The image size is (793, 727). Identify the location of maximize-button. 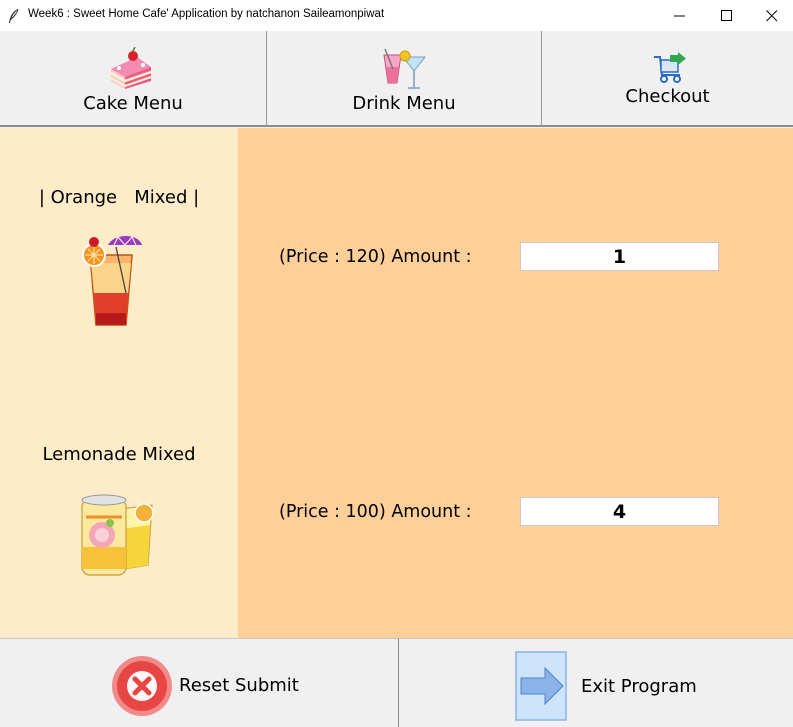
(727, 15).